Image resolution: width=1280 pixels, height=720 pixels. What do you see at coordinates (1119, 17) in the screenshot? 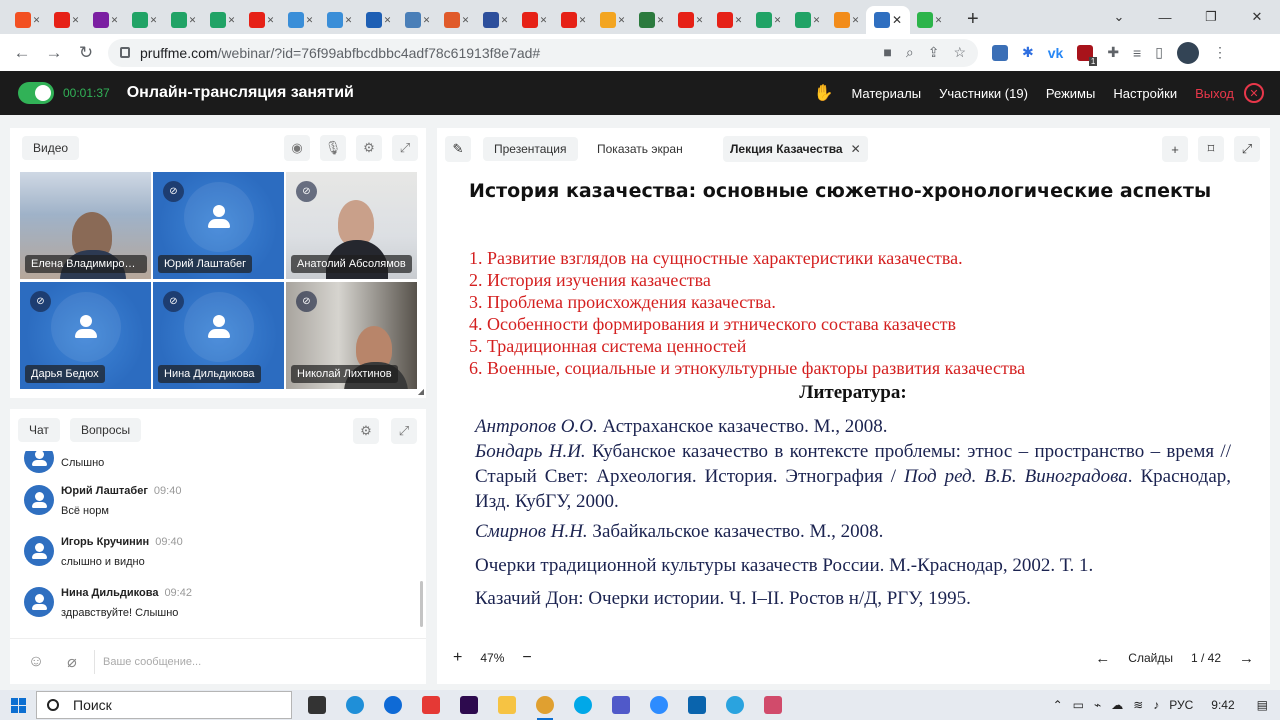
I see `chevron-down-icon: ⌄` at bounding box center [1119, 17].